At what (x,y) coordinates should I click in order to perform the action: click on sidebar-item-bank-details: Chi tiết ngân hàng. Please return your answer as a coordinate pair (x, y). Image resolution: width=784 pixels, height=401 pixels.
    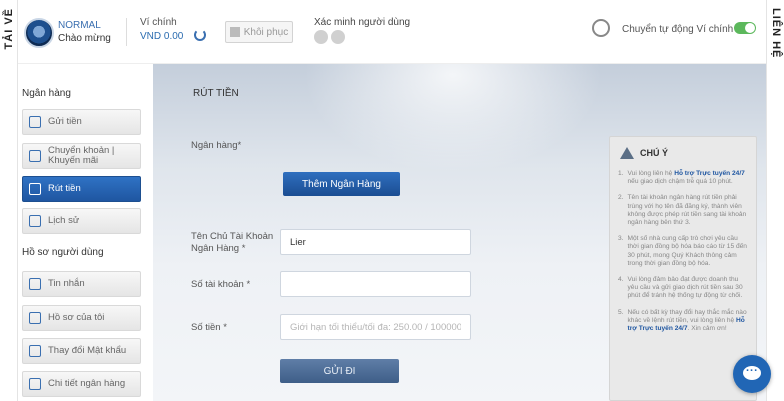
    Looking at the image, I should click on (81, 384).